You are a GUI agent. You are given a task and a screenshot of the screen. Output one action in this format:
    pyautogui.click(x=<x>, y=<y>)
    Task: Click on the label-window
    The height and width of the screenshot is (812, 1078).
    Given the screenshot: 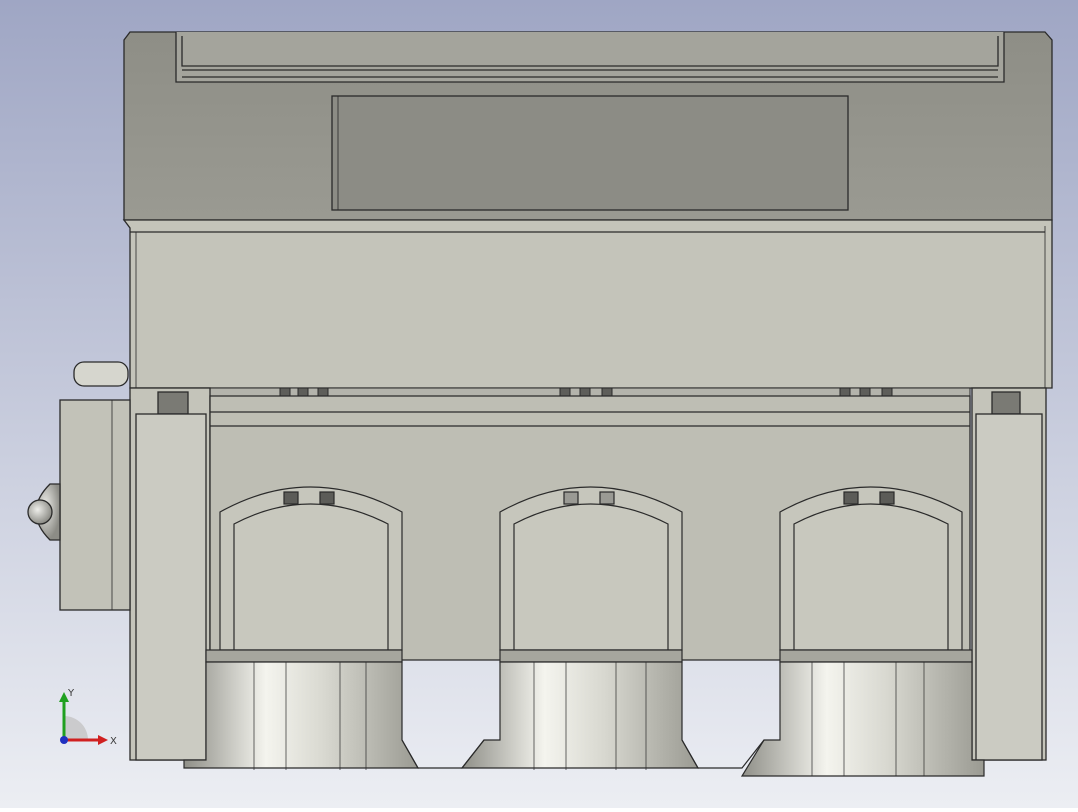 What is the action you would take?
    pyautogui.click(x=590, y=153)
    